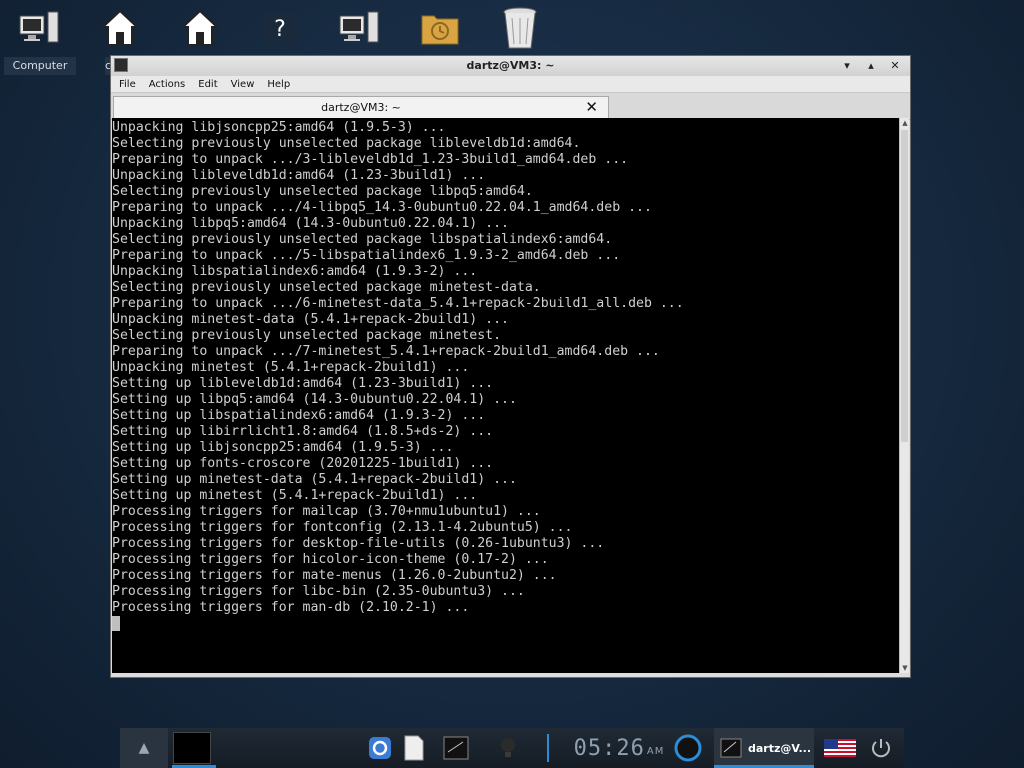 The height and width of the screenshot is (768, 1024). What do you see at coordinates (243, 84) in the screenshot?
I see `menu-view: View` at bounding box center [243, 84].